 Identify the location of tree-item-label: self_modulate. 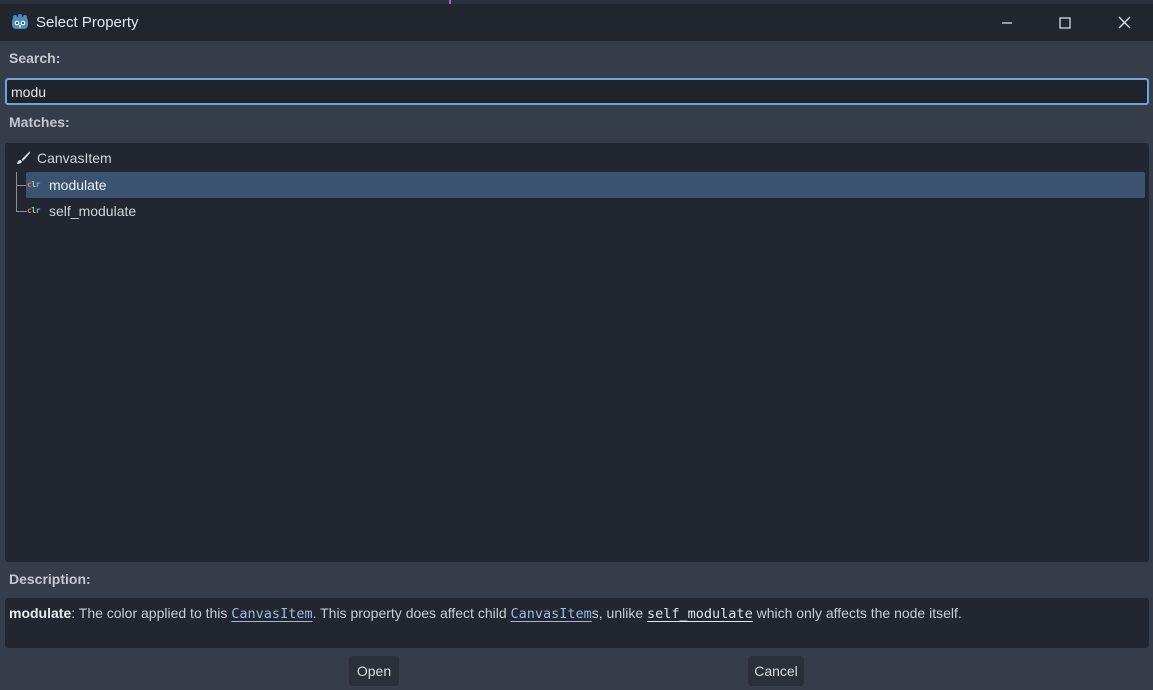
(93, 211).